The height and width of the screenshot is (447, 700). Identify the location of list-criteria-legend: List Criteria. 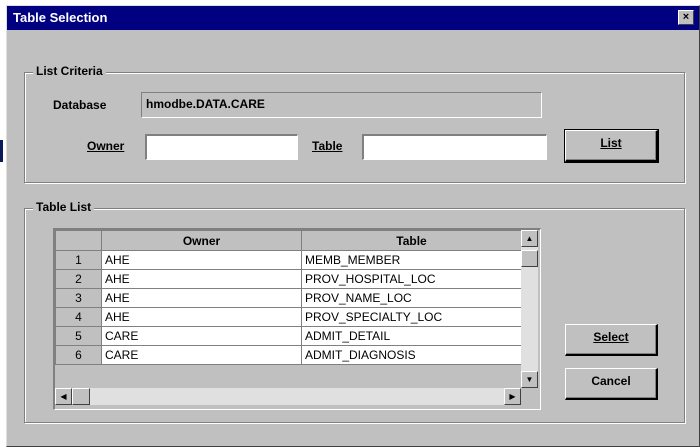
(69, 71).